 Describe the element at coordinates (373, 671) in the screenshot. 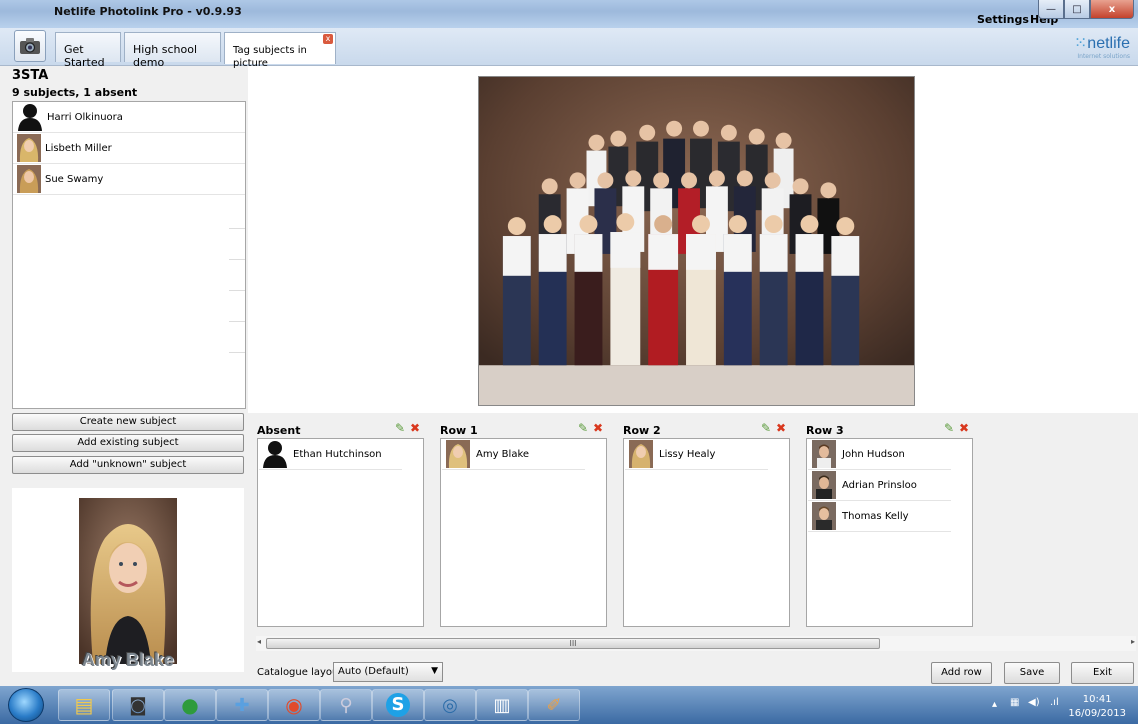

I see `catalogue-layout-value: Auto (Default)` at that location.